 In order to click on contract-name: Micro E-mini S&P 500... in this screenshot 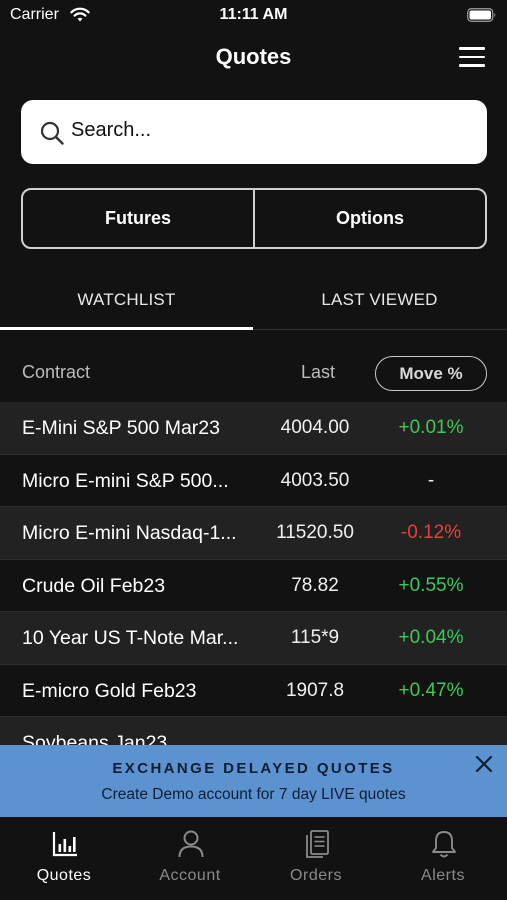, I will do `click(125, 480)`.